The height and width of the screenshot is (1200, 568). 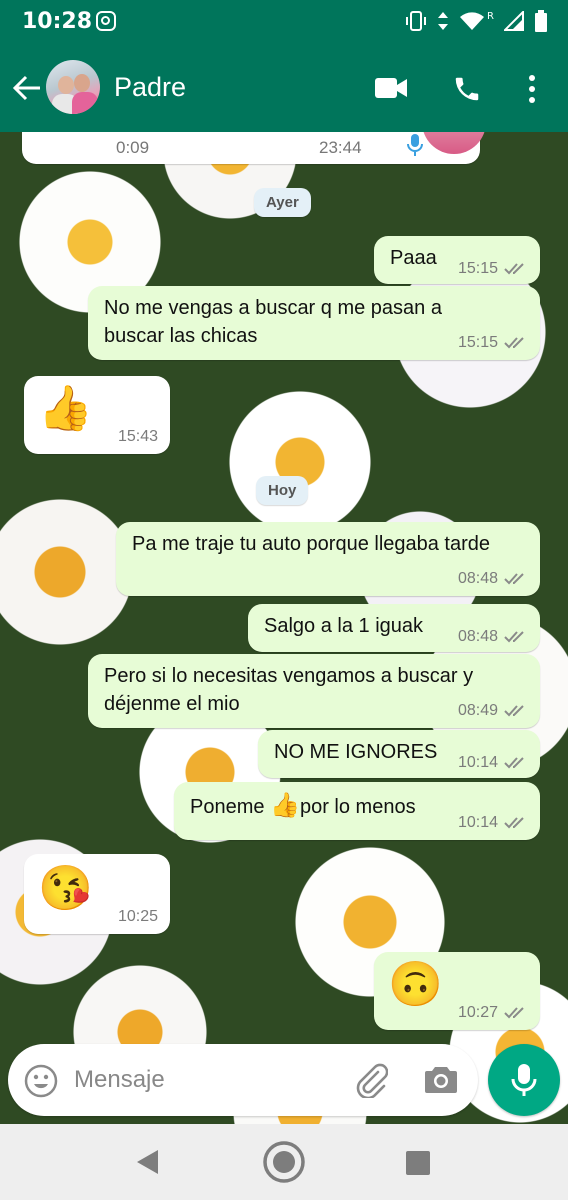 What do you see at coordinates (477, 710) in the screenshot?
I see `message-time: 08:49` at bounding box center [477, 710].